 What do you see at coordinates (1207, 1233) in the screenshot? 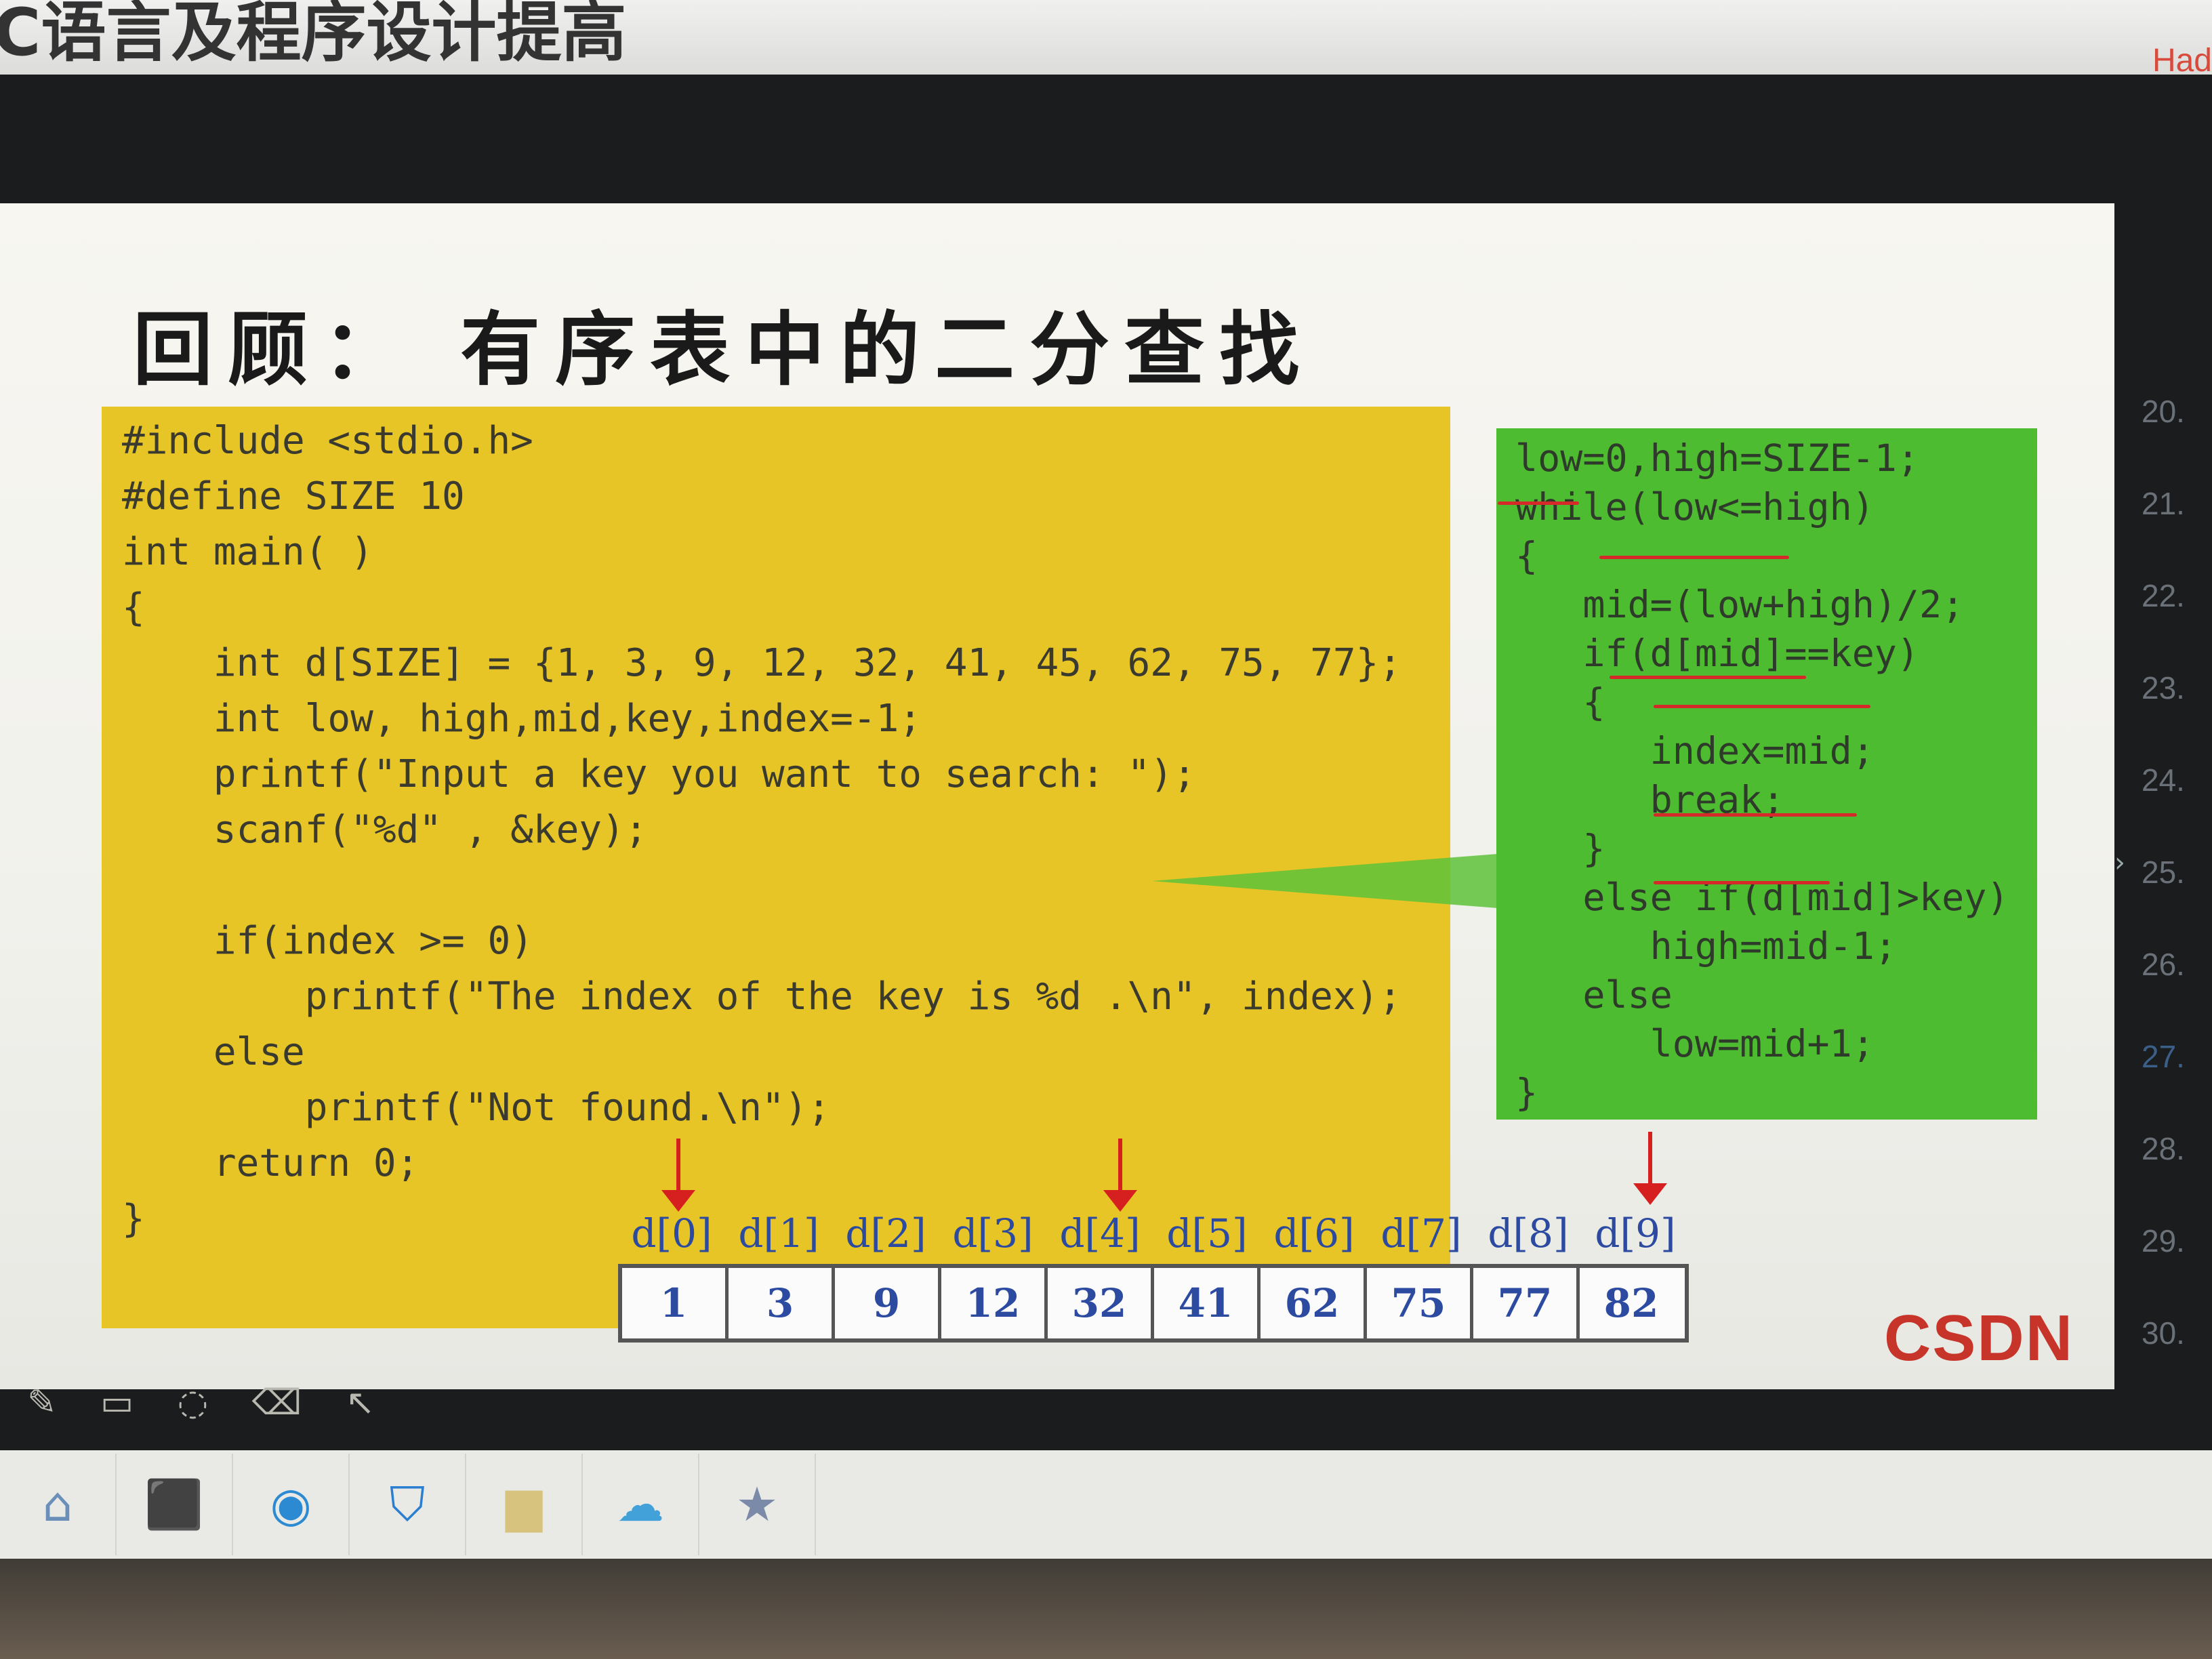
I see `array-index-label: d[5]` at bounding box center [1207, 1233].